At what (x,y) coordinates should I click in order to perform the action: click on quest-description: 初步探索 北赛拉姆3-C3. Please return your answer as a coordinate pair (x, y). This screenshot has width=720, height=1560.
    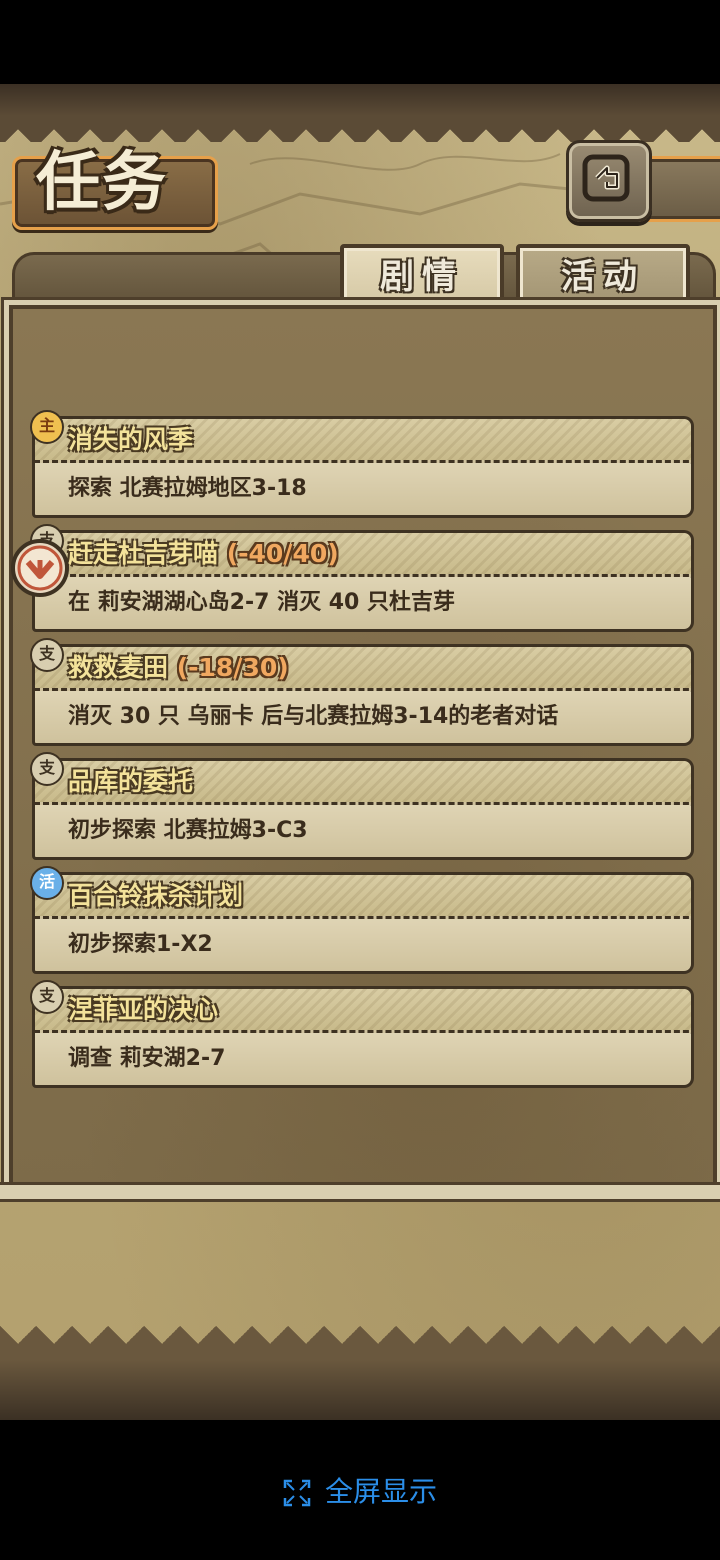
    Looking at the image, I should click on (188, 830).